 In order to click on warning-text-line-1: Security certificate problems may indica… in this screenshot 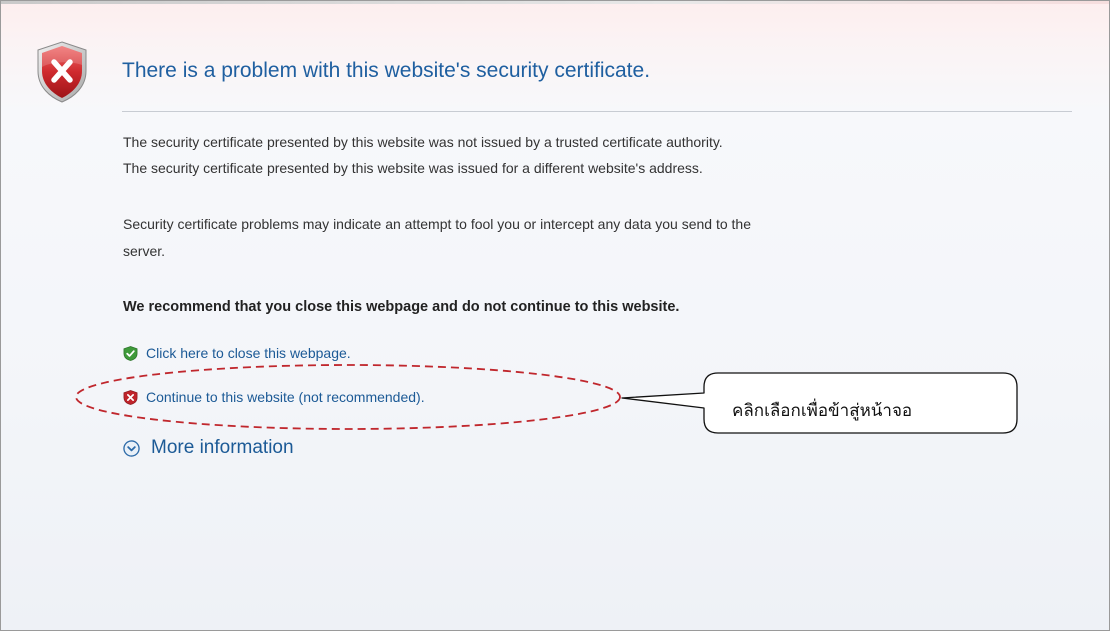, I will do `click(437, 224)`.